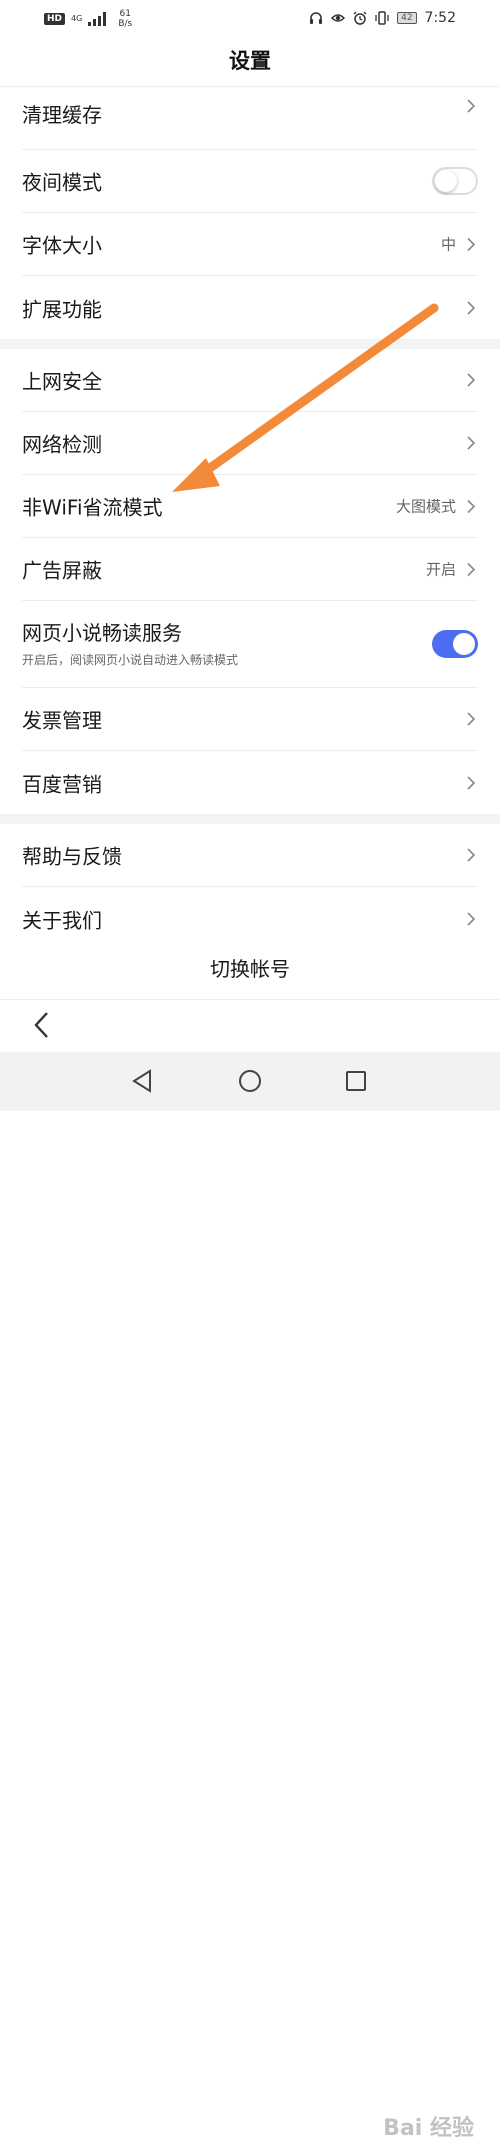 The image size is (500, 2142). I want to click on setting-non-wifi-saving: 非WiFi省流模式 大图模式, so click(250, 506).